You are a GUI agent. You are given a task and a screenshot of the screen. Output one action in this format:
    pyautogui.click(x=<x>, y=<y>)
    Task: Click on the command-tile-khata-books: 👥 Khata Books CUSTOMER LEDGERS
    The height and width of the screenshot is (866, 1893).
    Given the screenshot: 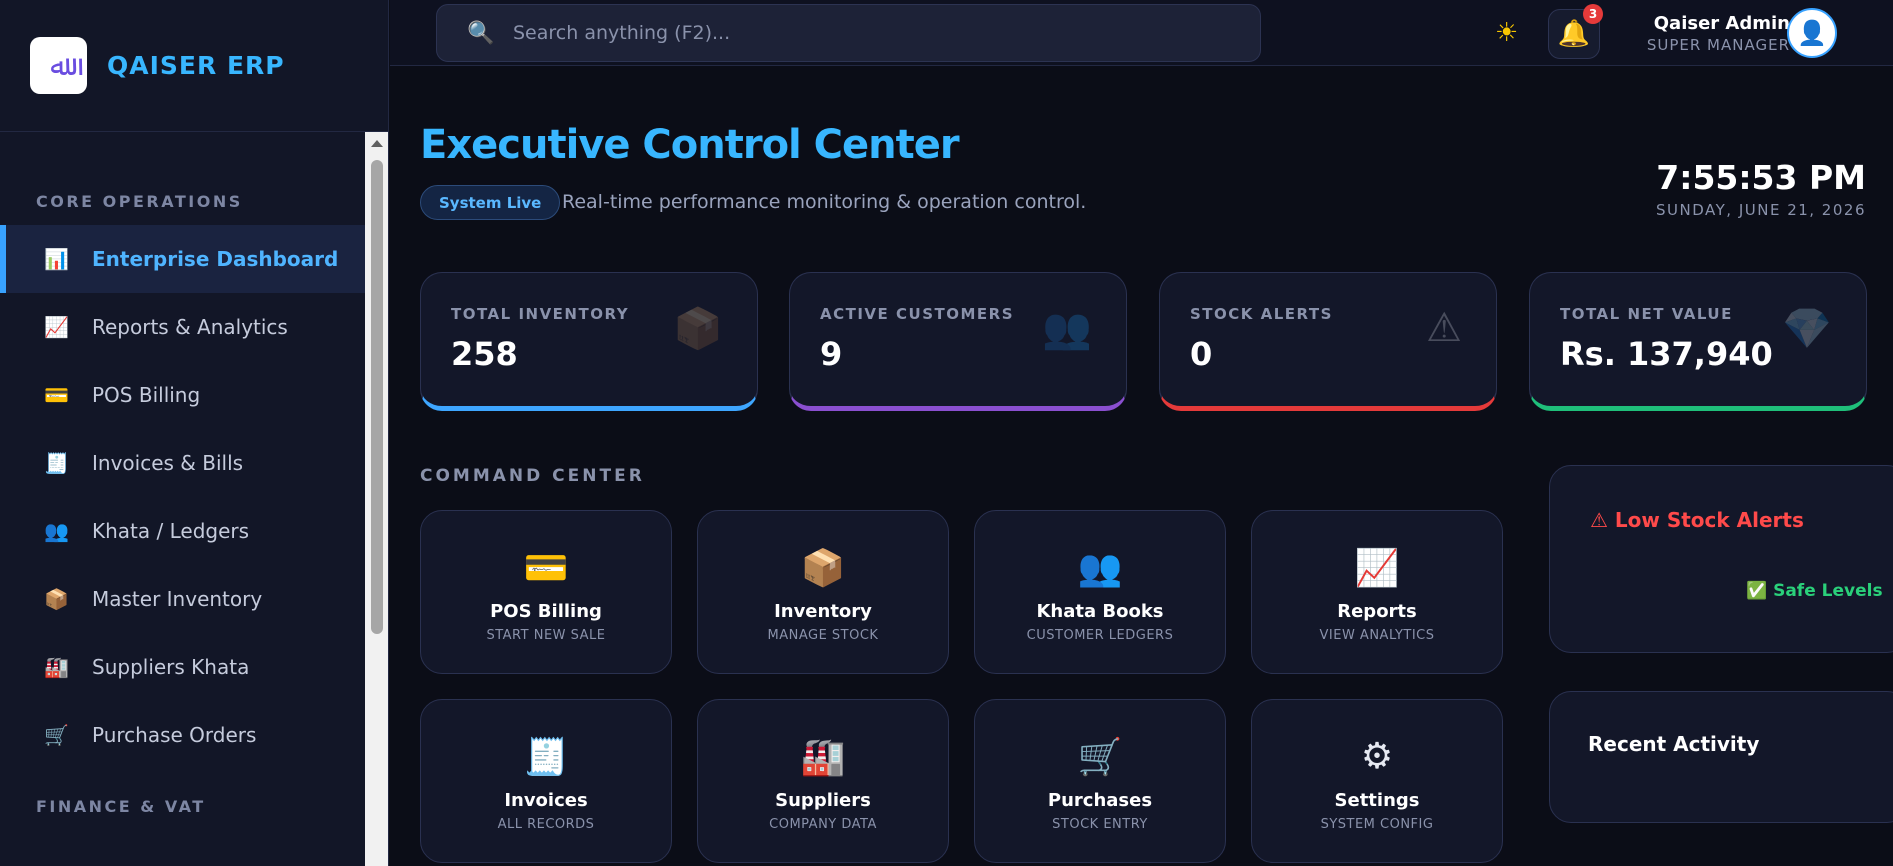 What is the action you would take?
    pyautogui.click(x=1100, y=592)
    